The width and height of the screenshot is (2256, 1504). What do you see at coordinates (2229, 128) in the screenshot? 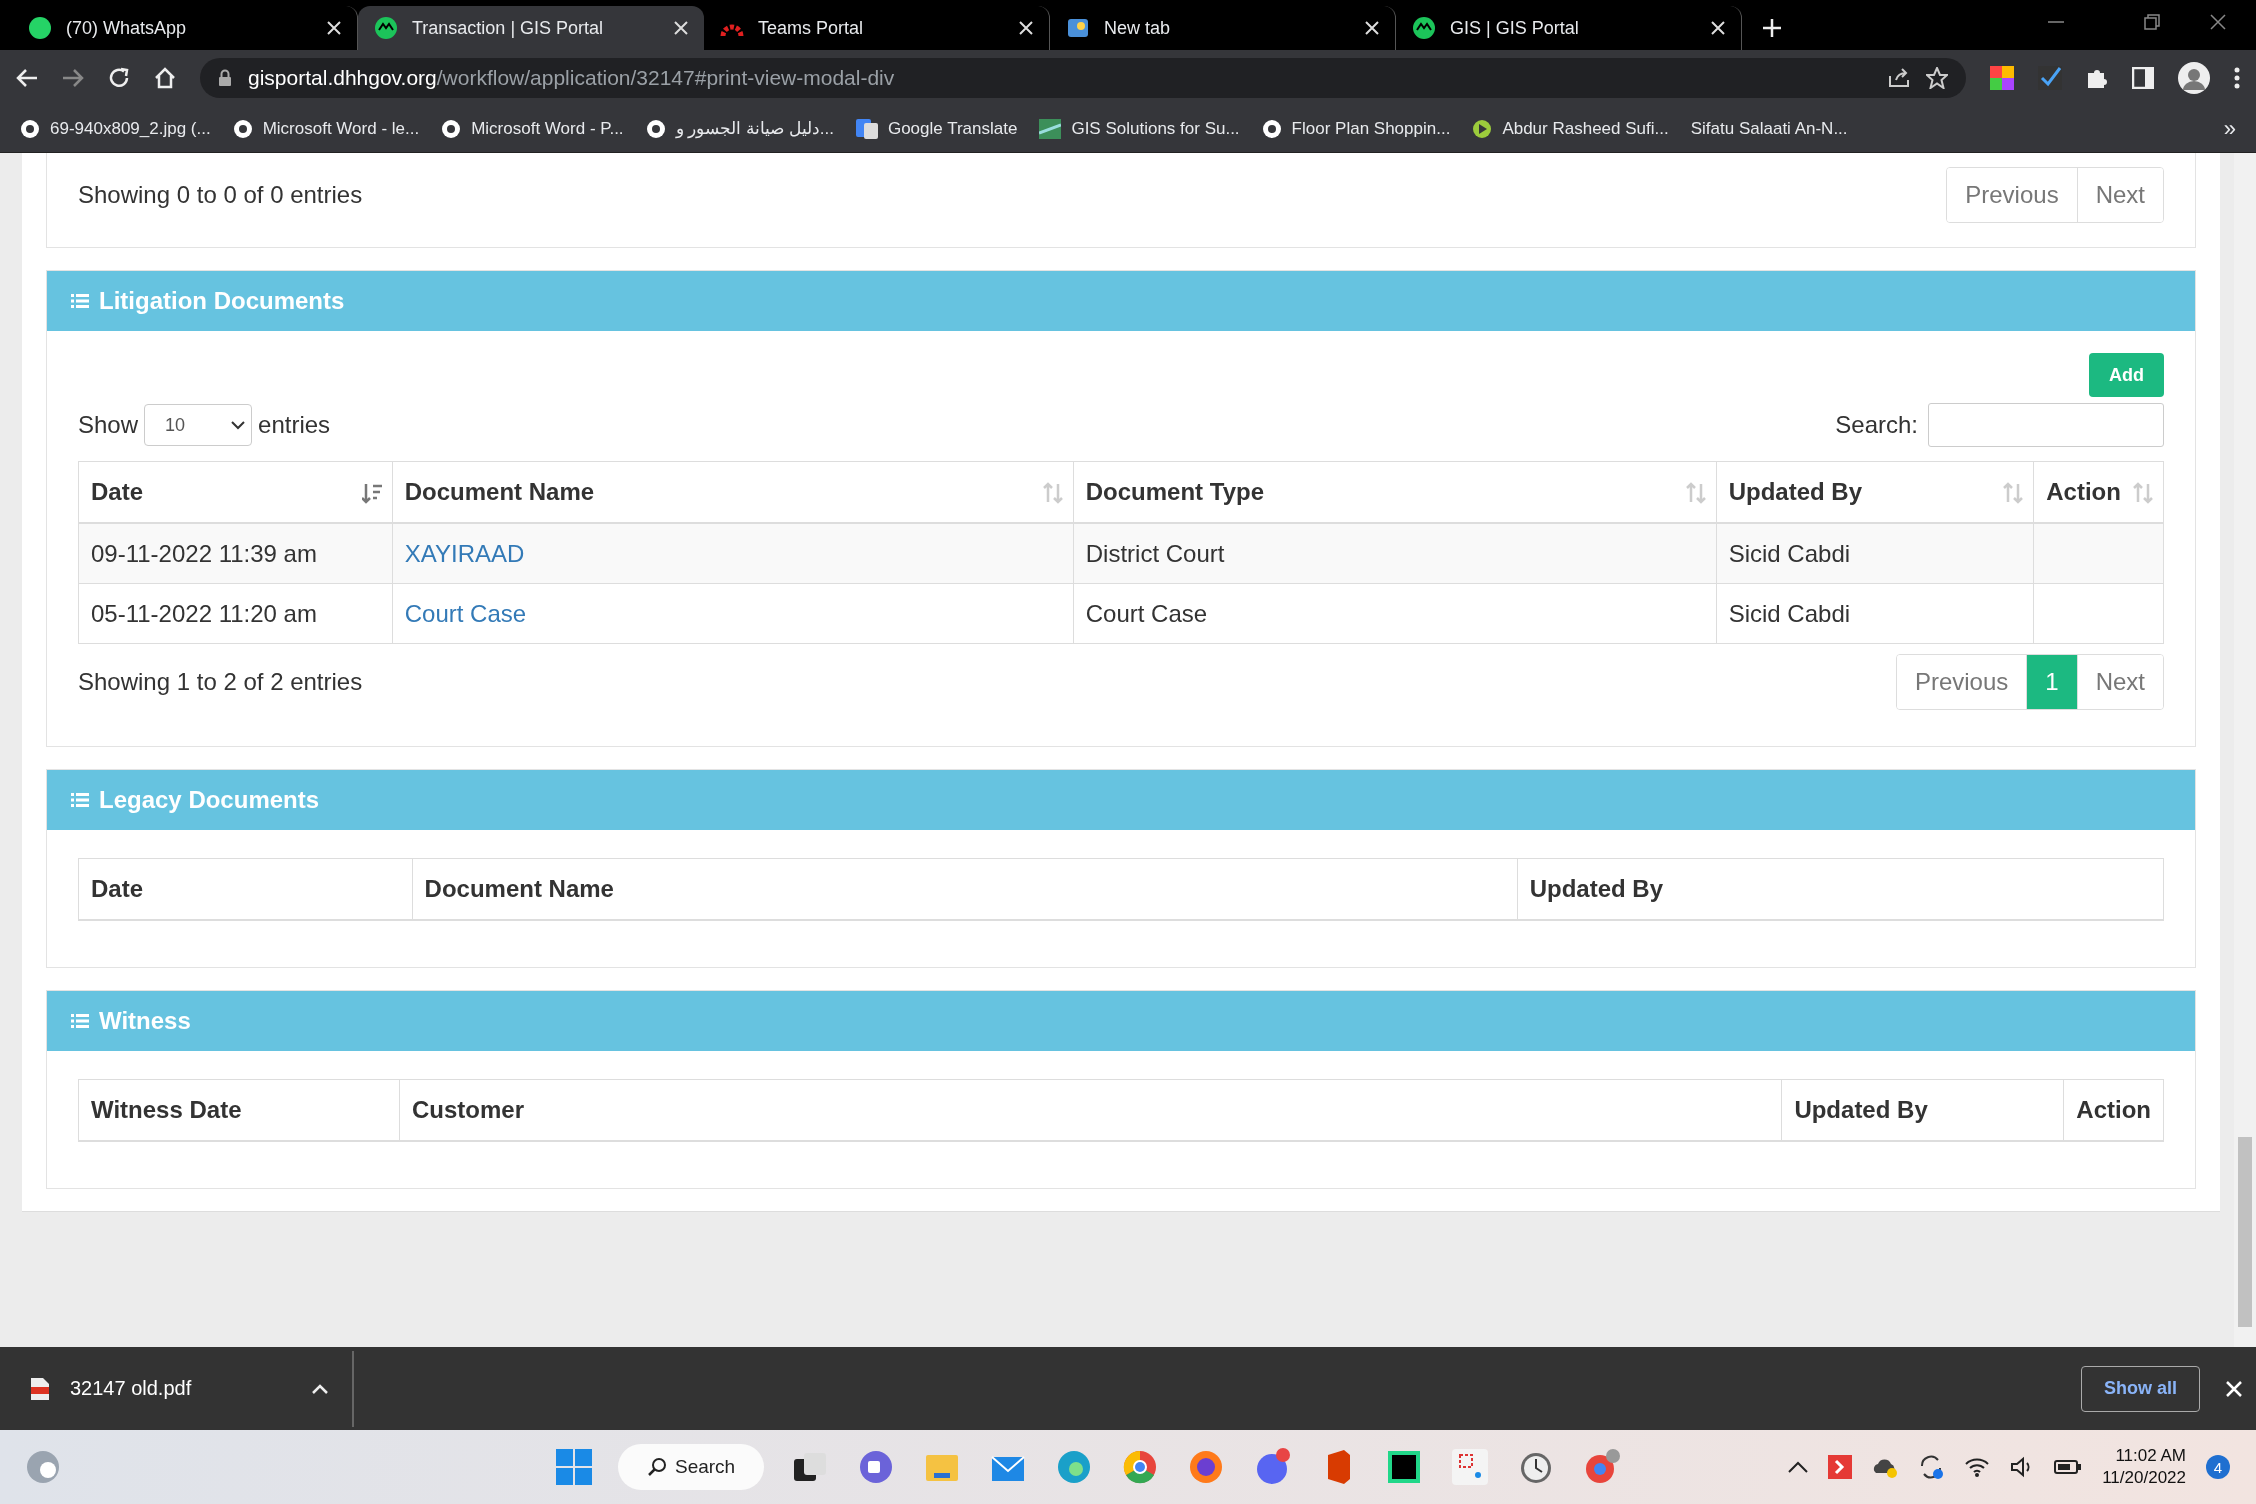
I see `more-bookmarks: »` at bounding box center [2229, 128].